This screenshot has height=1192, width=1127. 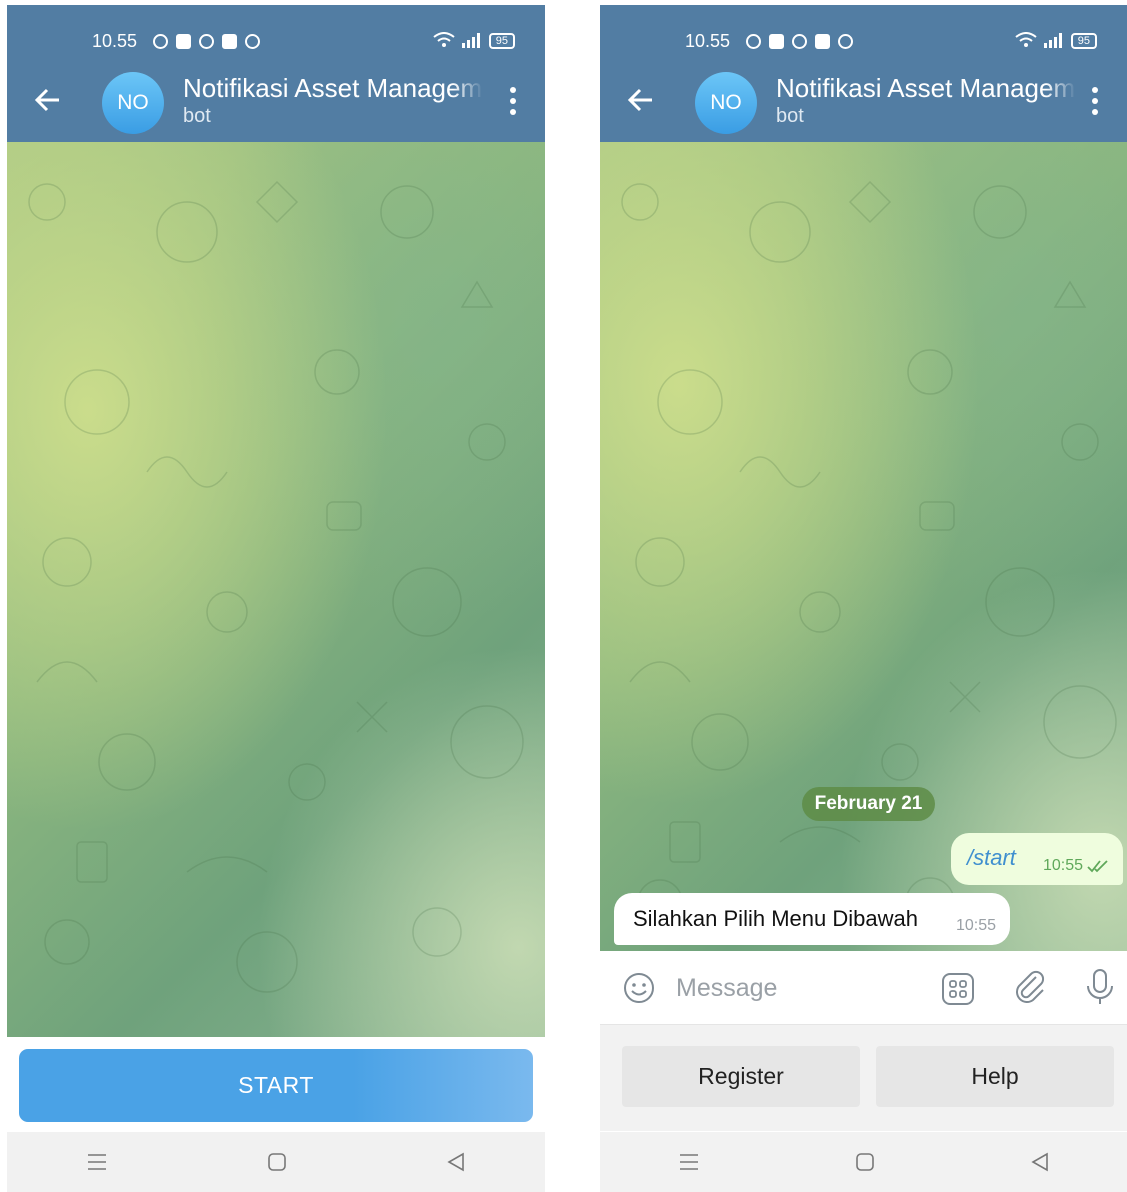 I want to click on bot-reply-keyboard: Register Help, so click(x=863, y=1078).